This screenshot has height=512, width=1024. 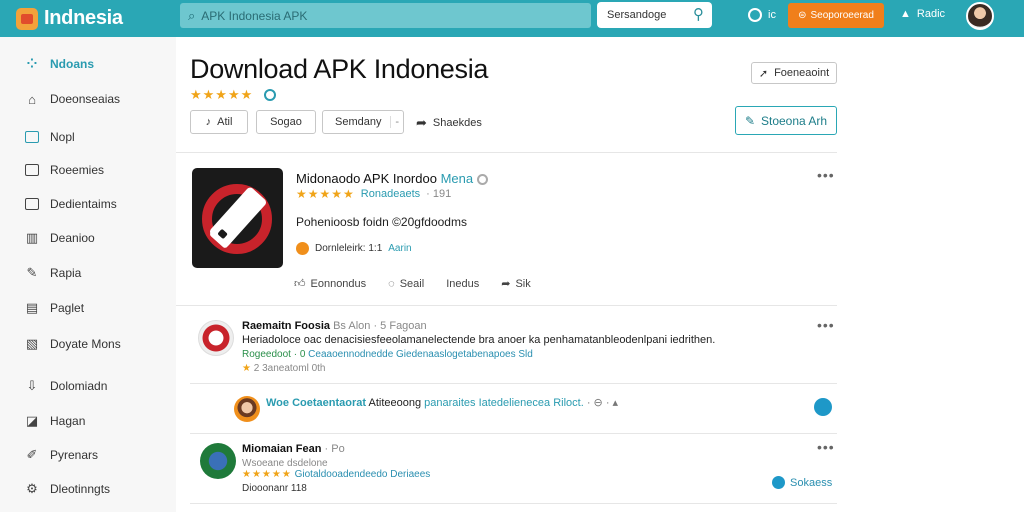 What do you see at coordinates (516, 284) in the screenshot?
I see `share-action: ➦ Sik` at bounding box center [516, 284].